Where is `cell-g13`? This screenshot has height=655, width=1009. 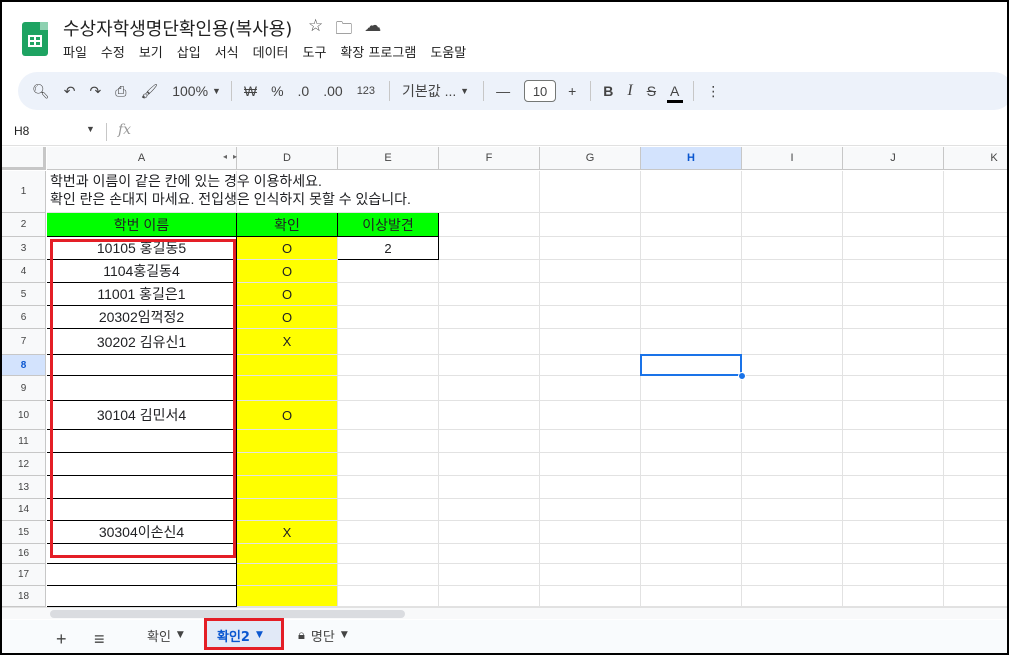 cell-g13 is located at coordinates (590, 487).